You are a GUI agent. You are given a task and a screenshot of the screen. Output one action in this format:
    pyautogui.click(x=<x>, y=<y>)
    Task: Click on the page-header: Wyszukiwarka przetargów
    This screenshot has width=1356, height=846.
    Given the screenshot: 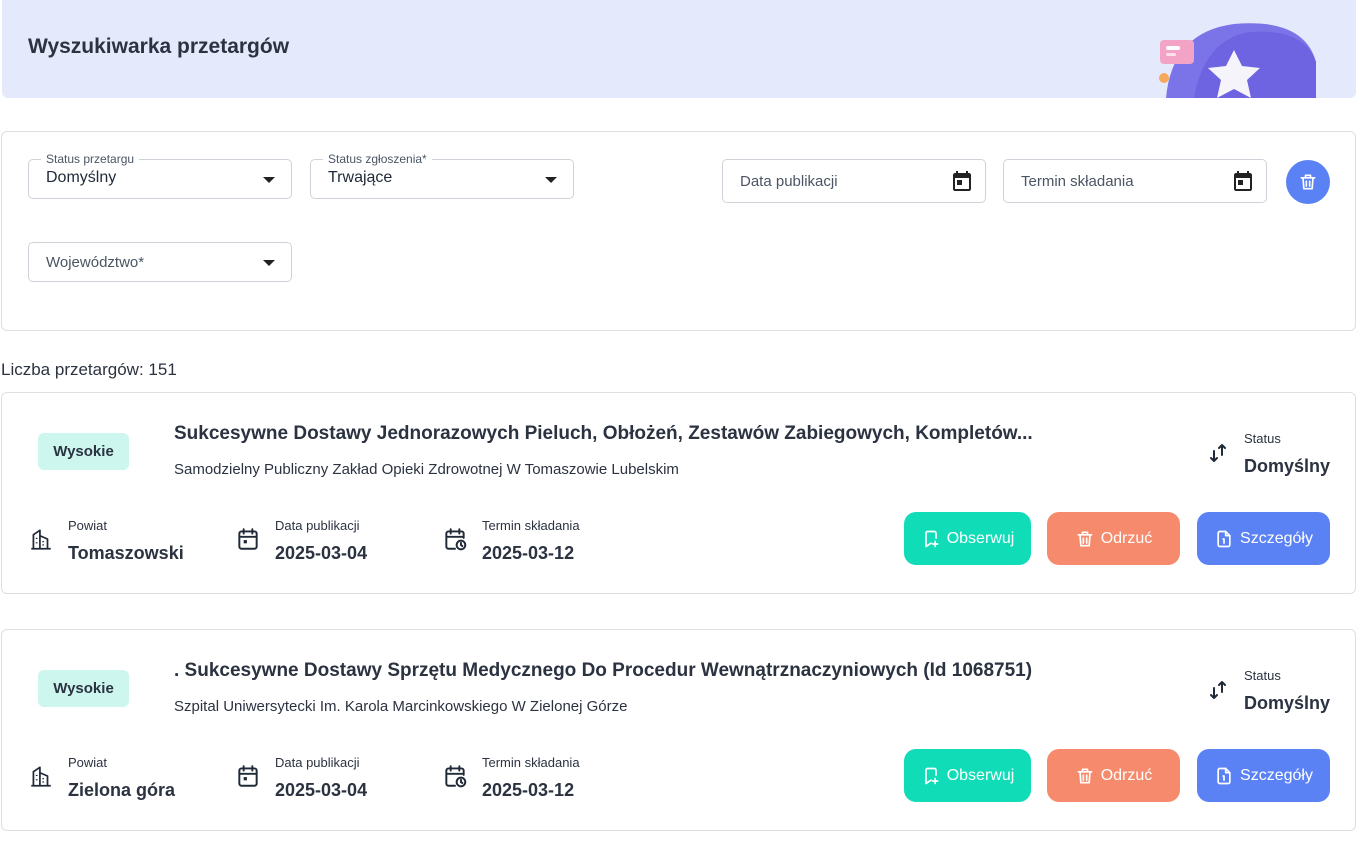 What is the action you would take?
    pyautogui.click(x=679, y=49)
    